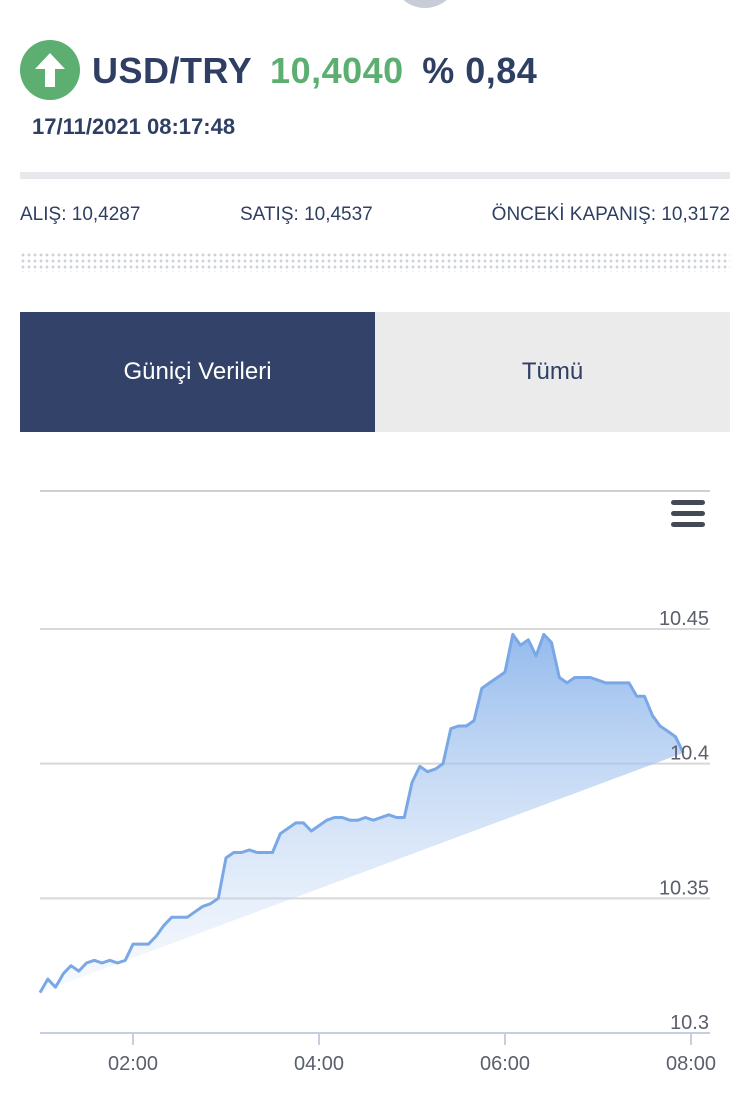  Describe the element at coordinates (480, 70) in the screenshot. I see `change-percent: % 0,84` at that location.